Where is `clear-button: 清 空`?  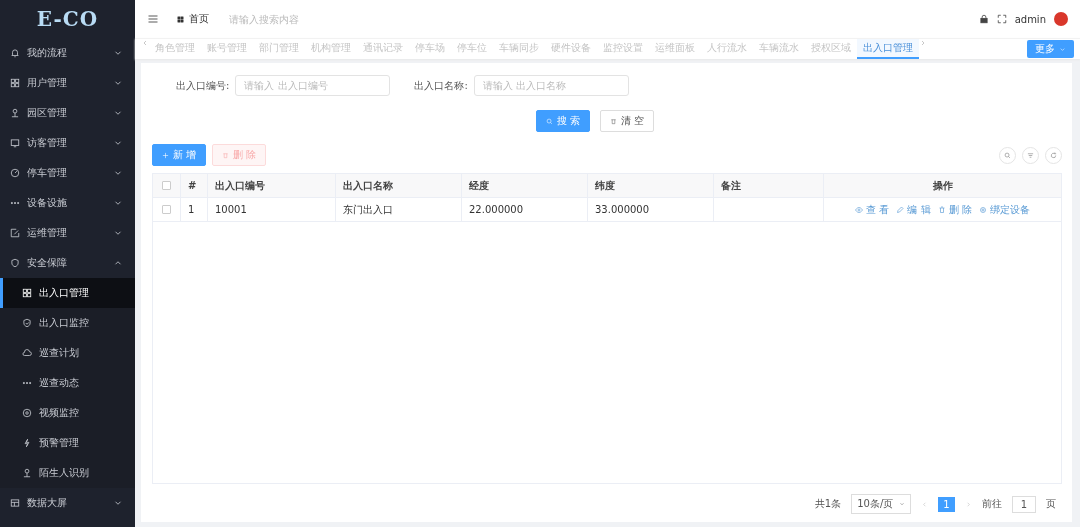 clear-button: 清 空 is located at coordinates (626, 121).